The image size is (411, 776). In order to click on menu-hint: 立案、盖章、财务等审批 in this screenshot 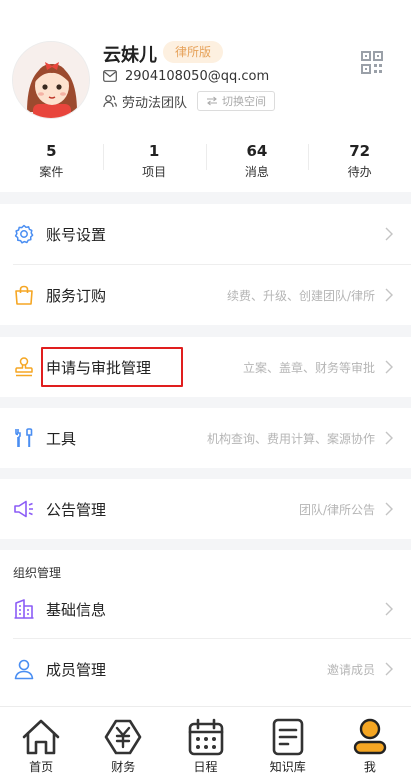, I will do `click(308, 367)`.